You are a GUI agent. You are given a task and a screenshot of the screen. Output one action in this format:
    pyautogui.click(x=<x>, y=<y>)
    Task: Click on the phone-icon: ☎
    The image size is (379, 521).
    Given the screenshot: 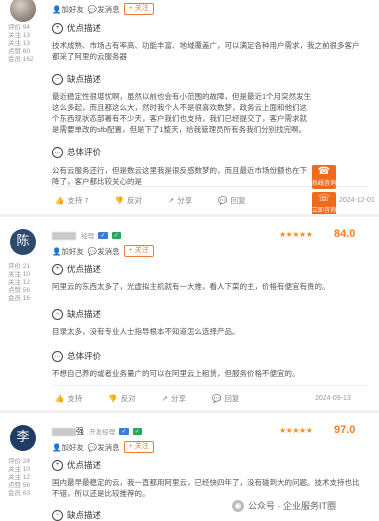 What is the action you would take?
    pyautogui.click(x=324, y=171)
    